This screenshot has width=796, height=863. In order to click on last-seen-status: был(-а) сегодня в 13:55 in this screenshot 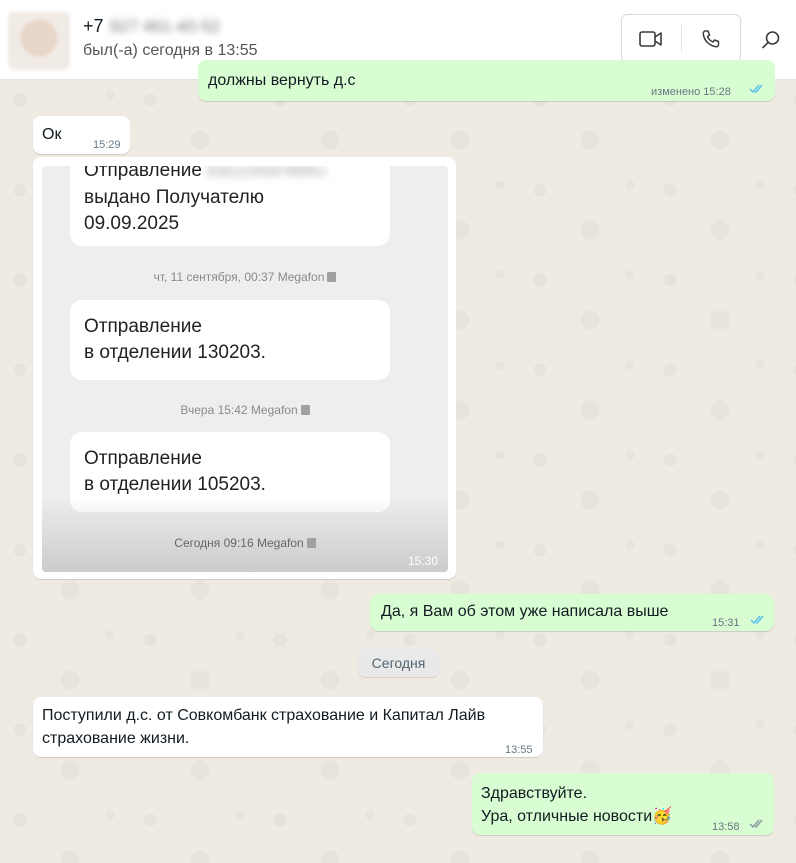, I will do `click(170, 50)`.